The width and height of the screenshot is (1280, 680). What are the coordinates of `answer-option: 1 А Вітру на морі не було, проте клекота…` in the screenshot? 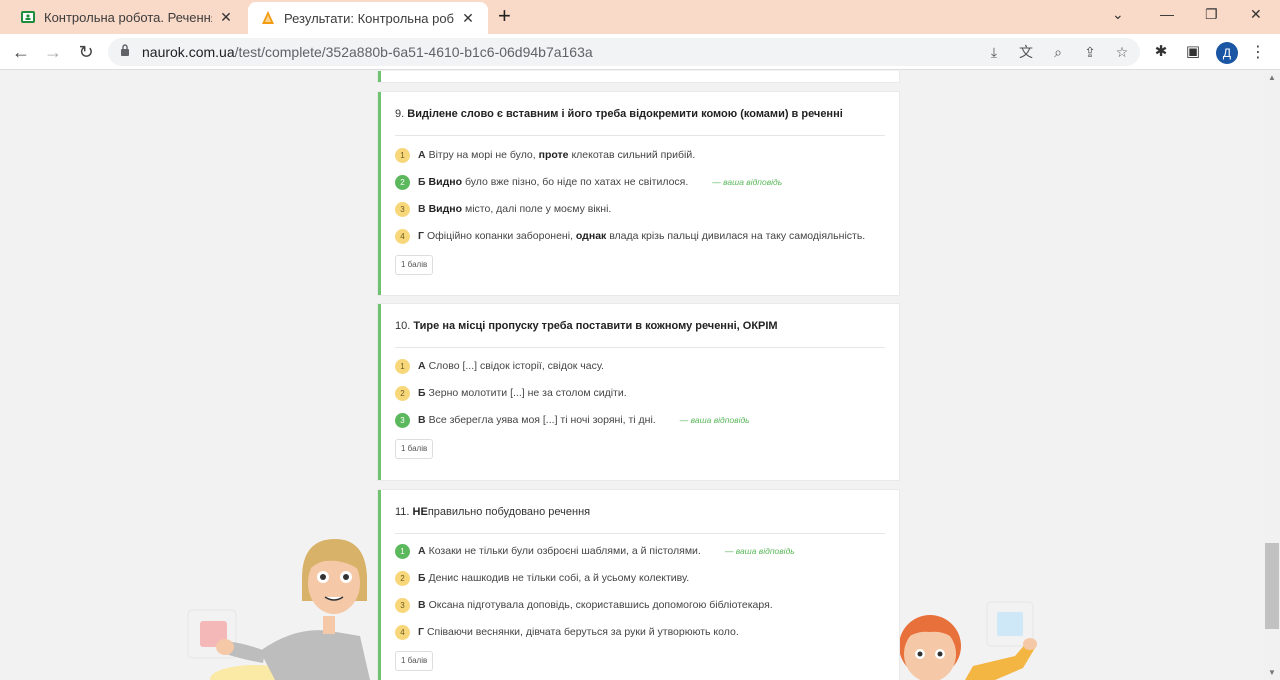 It's located at (545, 155).